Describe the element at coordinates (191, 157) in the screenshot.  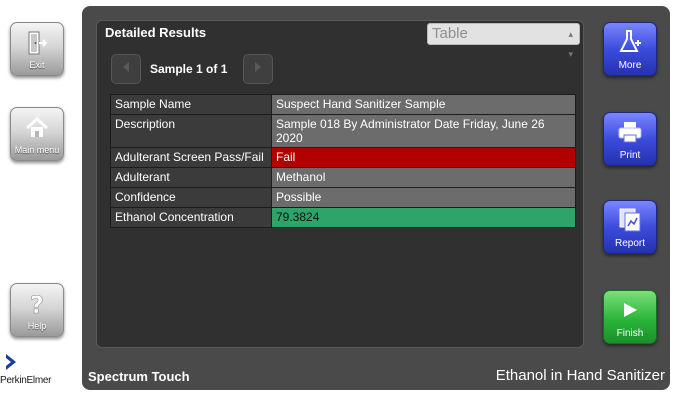
I see `row-key: Adulterant Screen Pass/Fail` at that location.